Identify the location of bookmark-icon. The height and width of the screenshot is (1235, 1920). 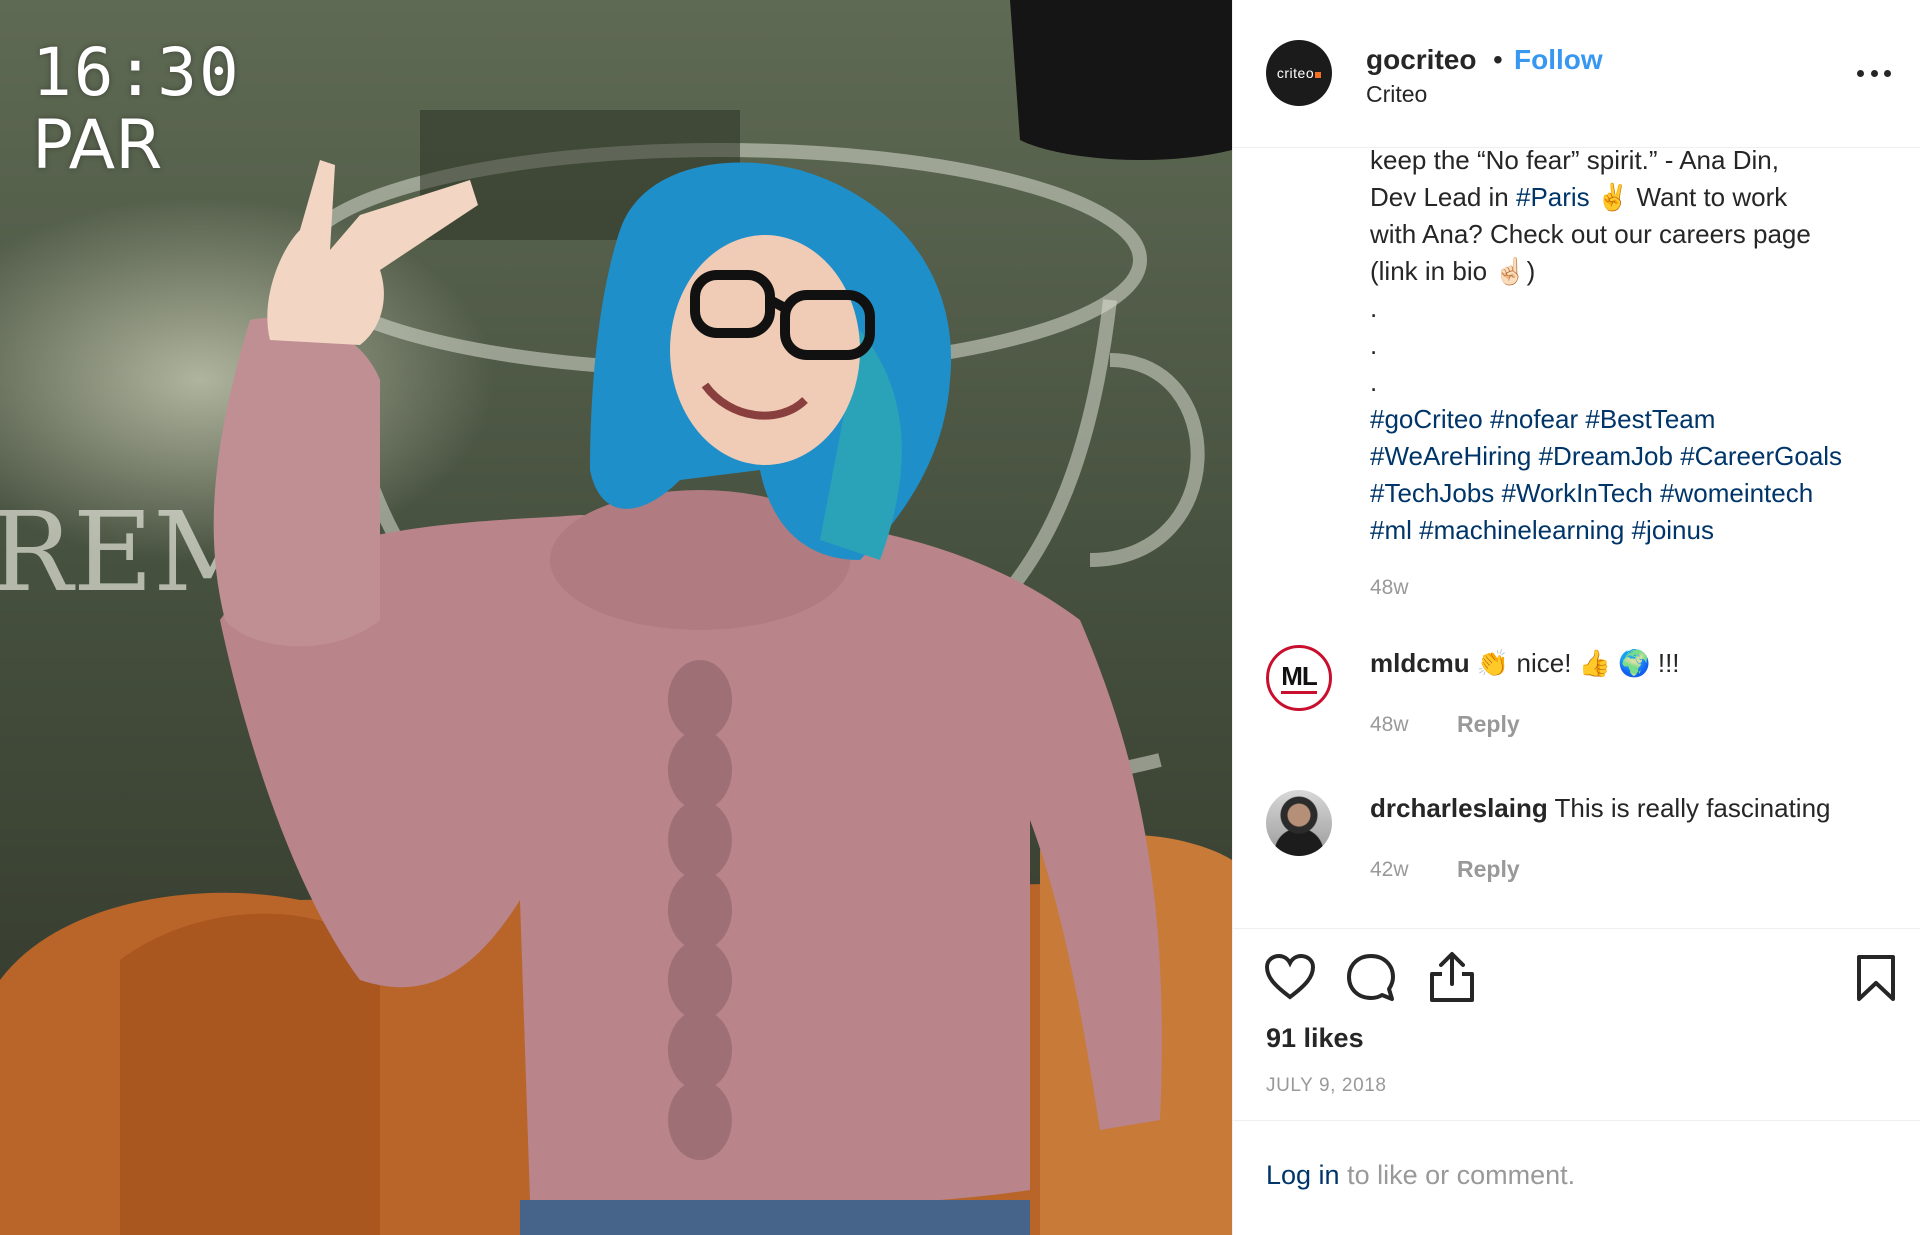
(1876, 978).